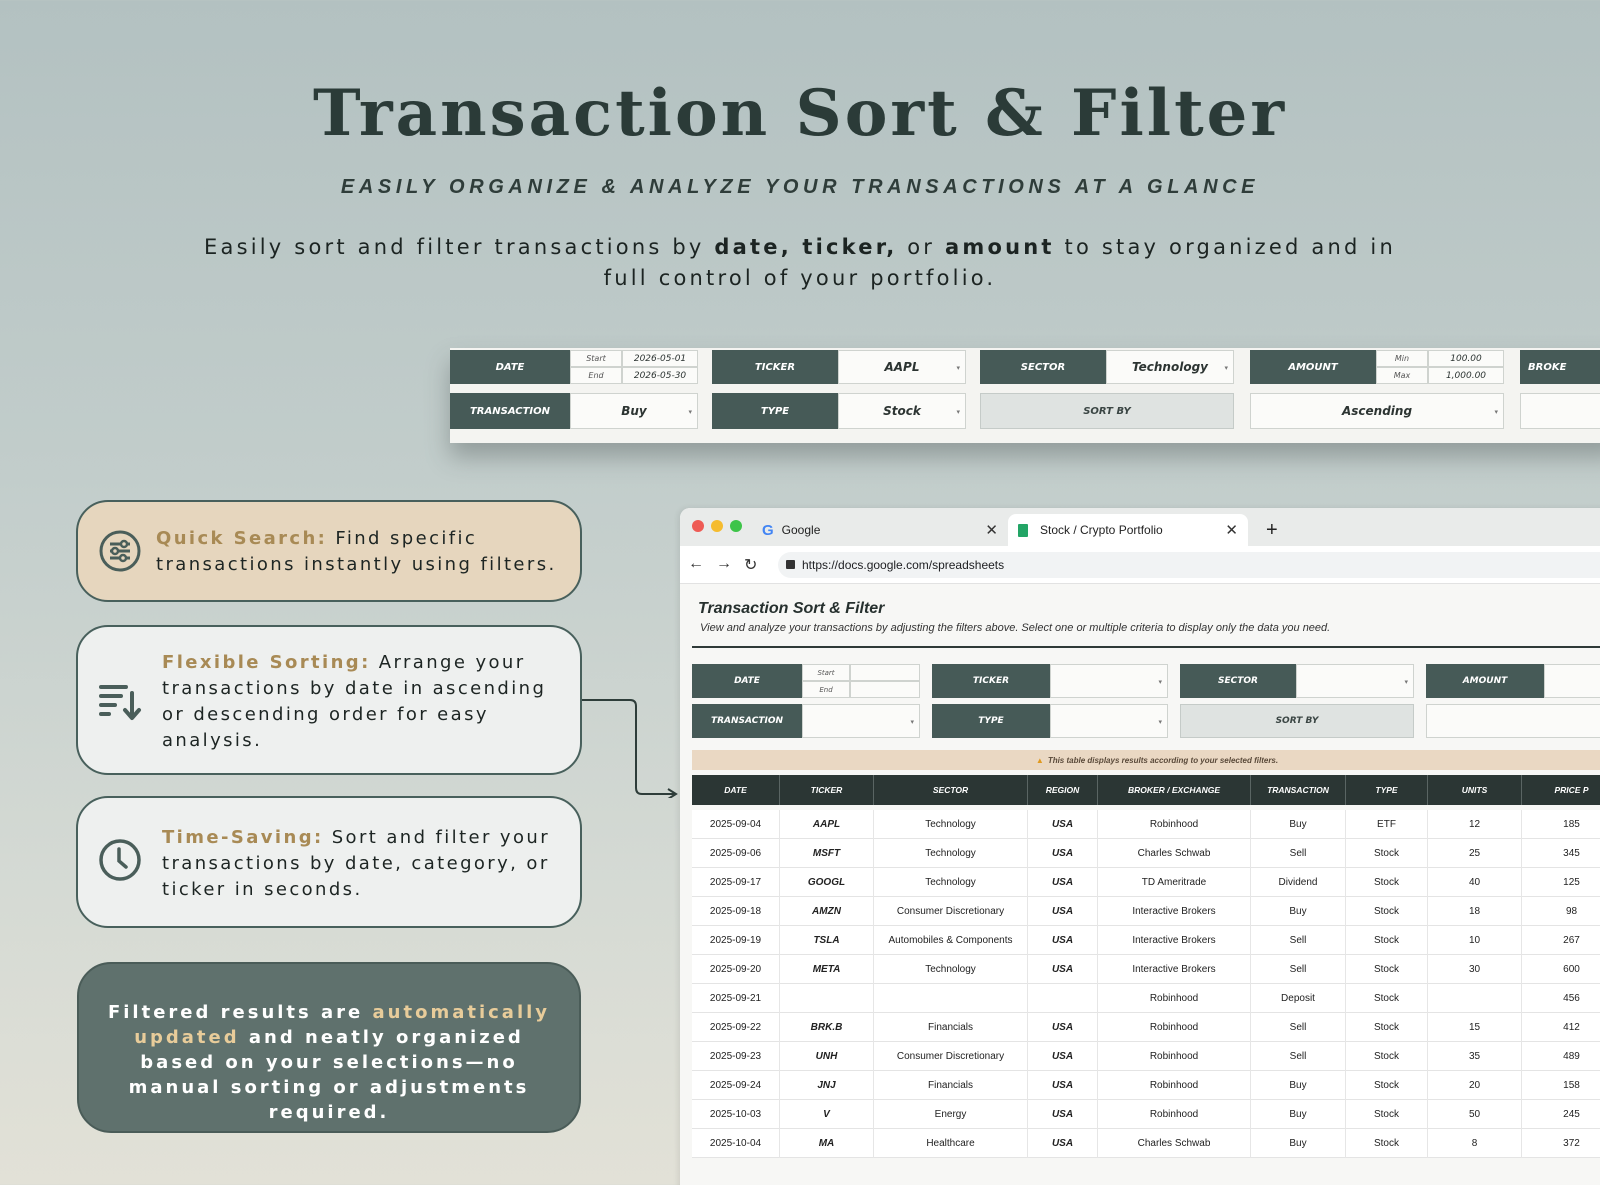 This screenshot has height=1185, width=1600. I want to click on column-header: BROKER / EXCHANGE, so click(1174, 790).